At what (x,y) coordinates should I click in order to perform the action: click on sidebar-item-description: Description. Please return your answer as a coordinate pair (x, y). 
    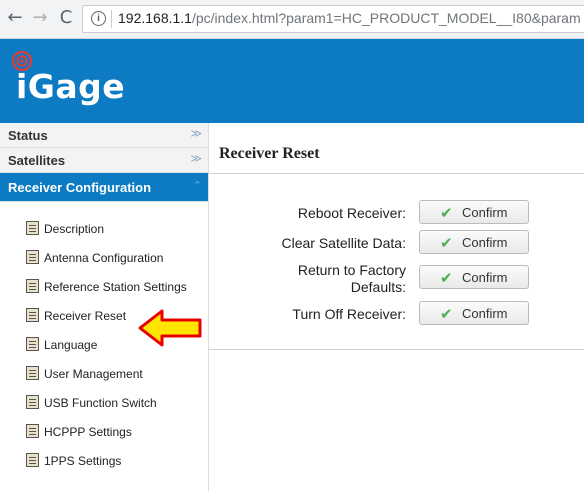
    Looking at the image, I should click on (104, 228).